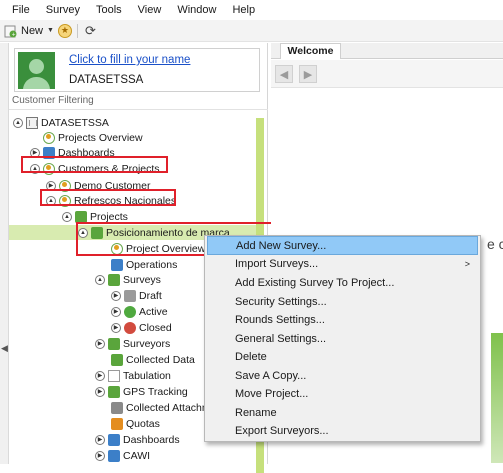  Describe the element at coordinates (36, 70) in the screenshot. I see `avatar` at that location.